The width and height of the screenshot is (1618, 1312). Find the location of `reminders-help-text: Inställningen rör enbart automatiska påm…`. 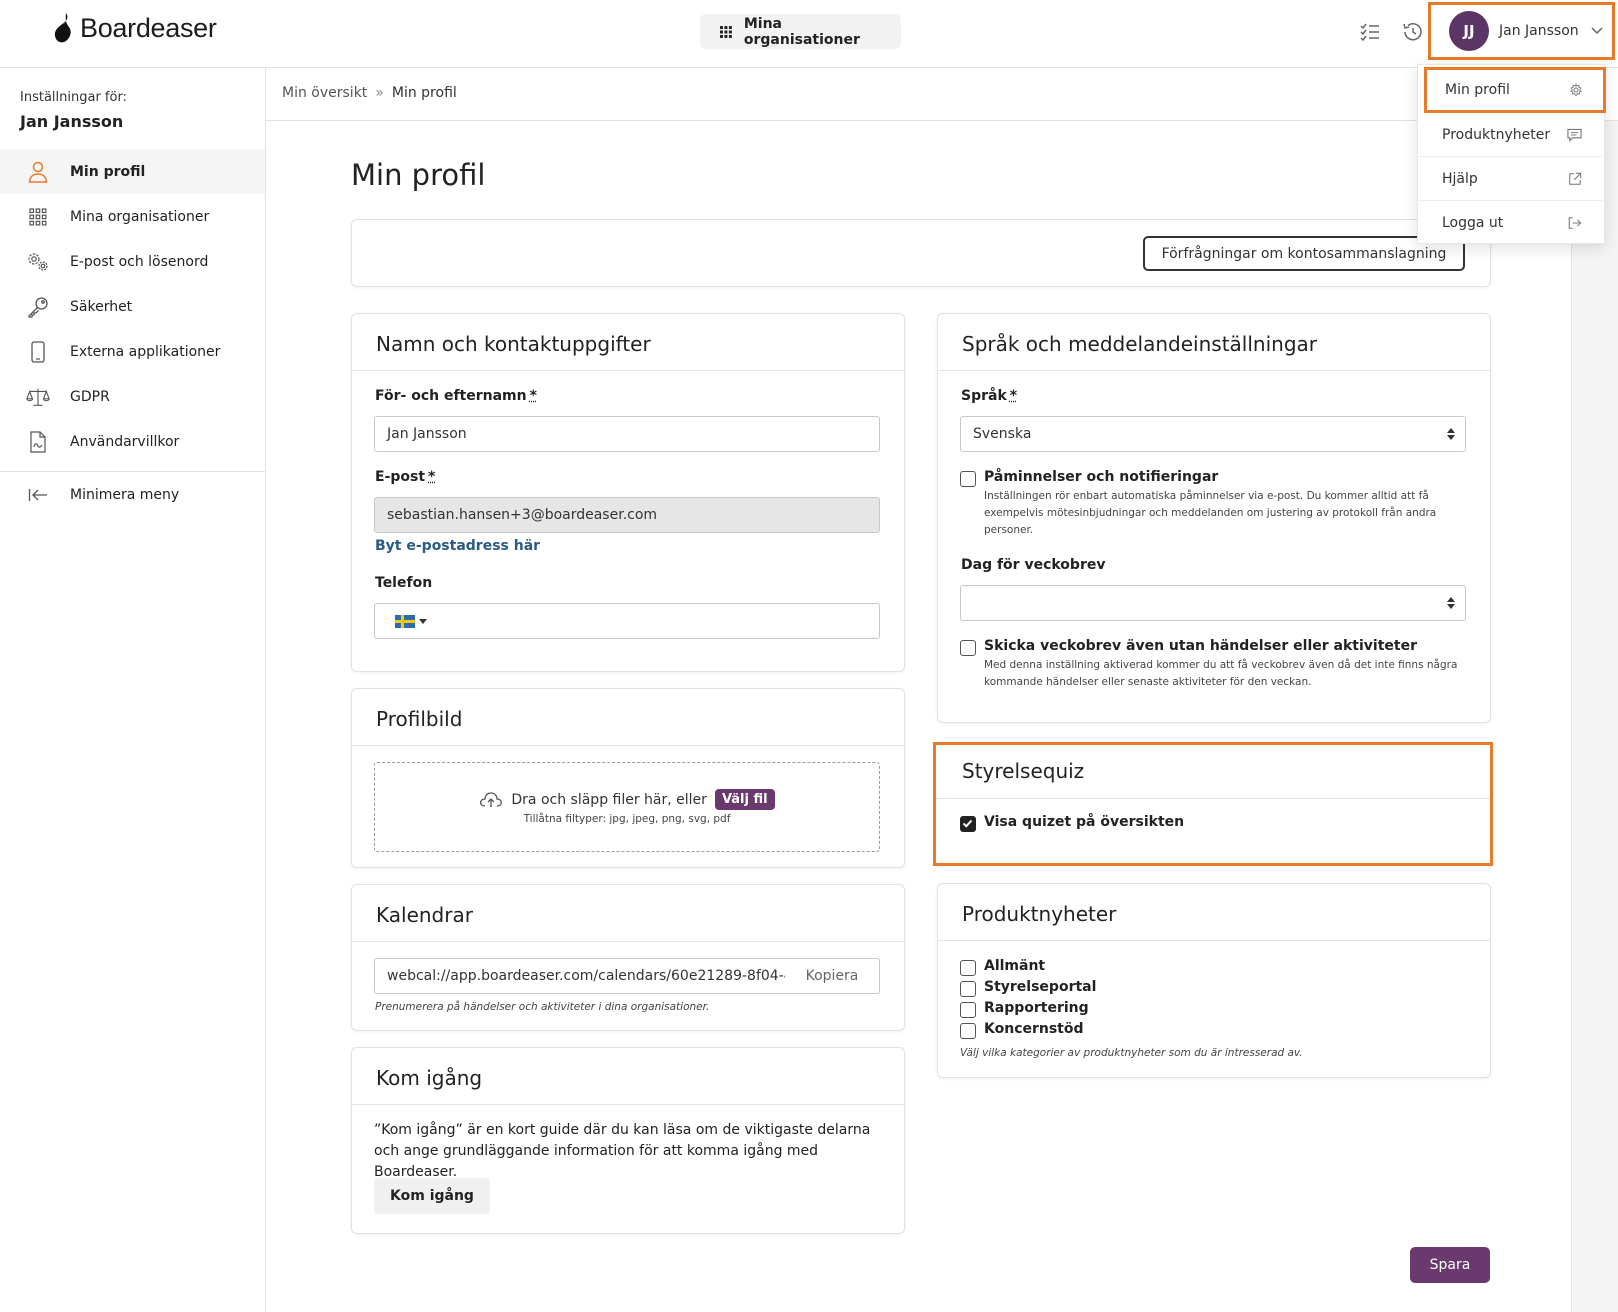

reminders-help-text: Inställningen rör enbart automatiska påm… is located at coordinates (1210, 513).